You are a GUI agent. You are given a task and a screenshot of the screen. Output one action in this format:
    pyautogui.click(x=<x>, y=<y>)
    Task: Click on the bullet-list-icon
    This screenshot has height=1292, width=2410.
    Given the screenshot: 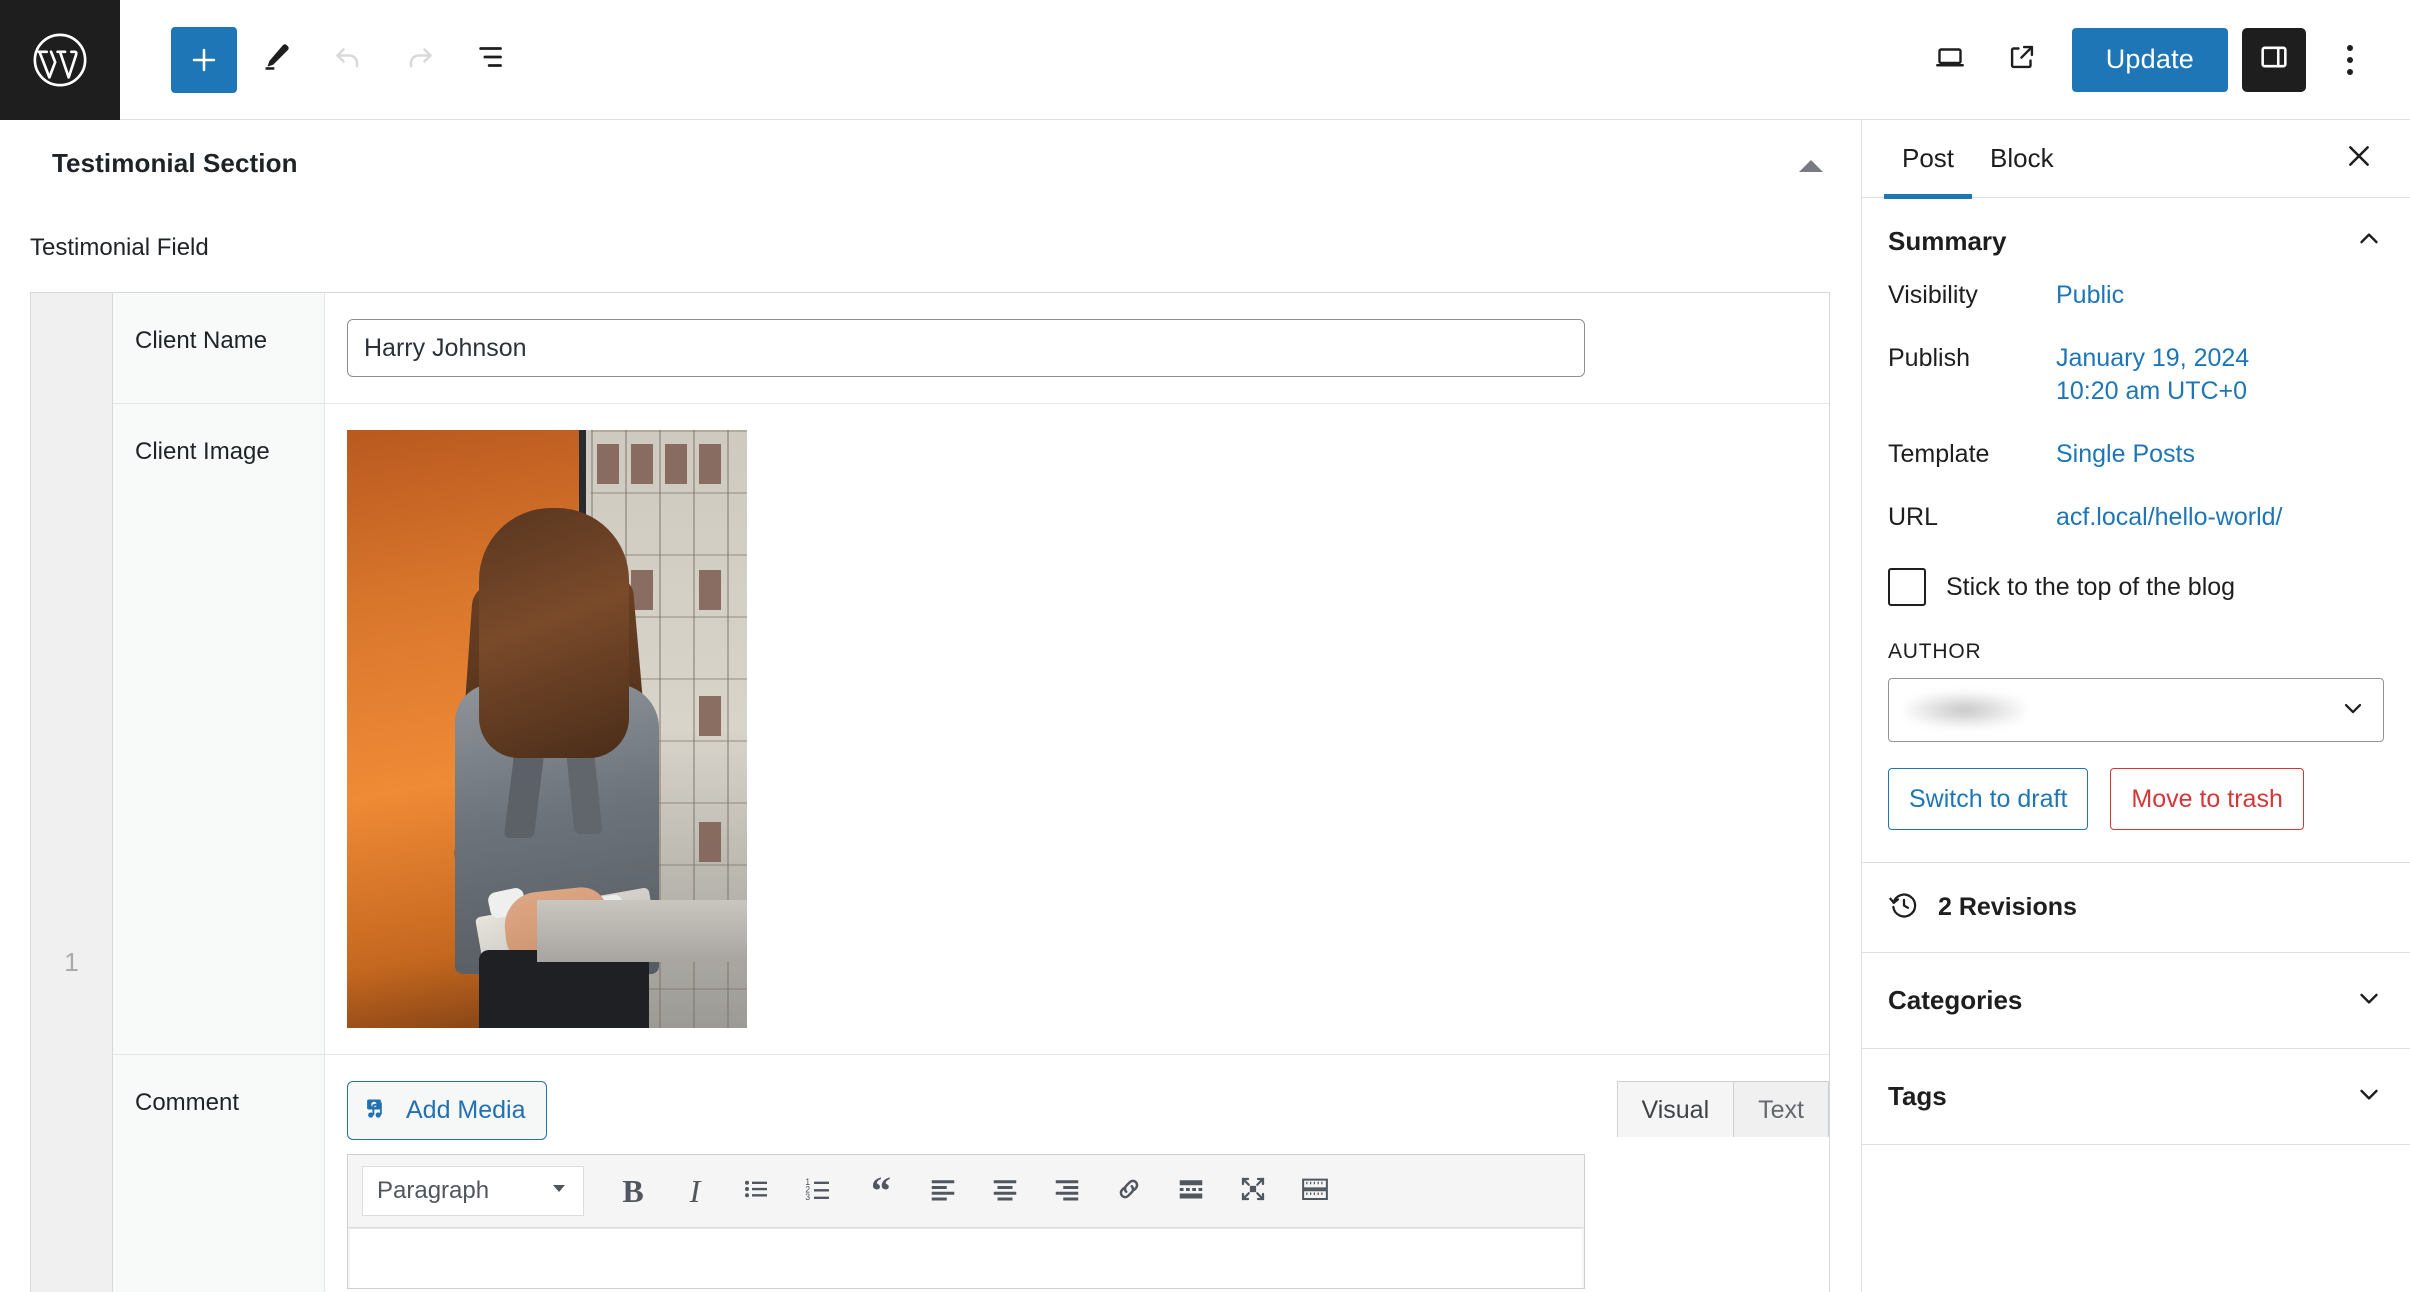 What is the action you would take?
    pyautogui.click(x=757, y=1191)
    